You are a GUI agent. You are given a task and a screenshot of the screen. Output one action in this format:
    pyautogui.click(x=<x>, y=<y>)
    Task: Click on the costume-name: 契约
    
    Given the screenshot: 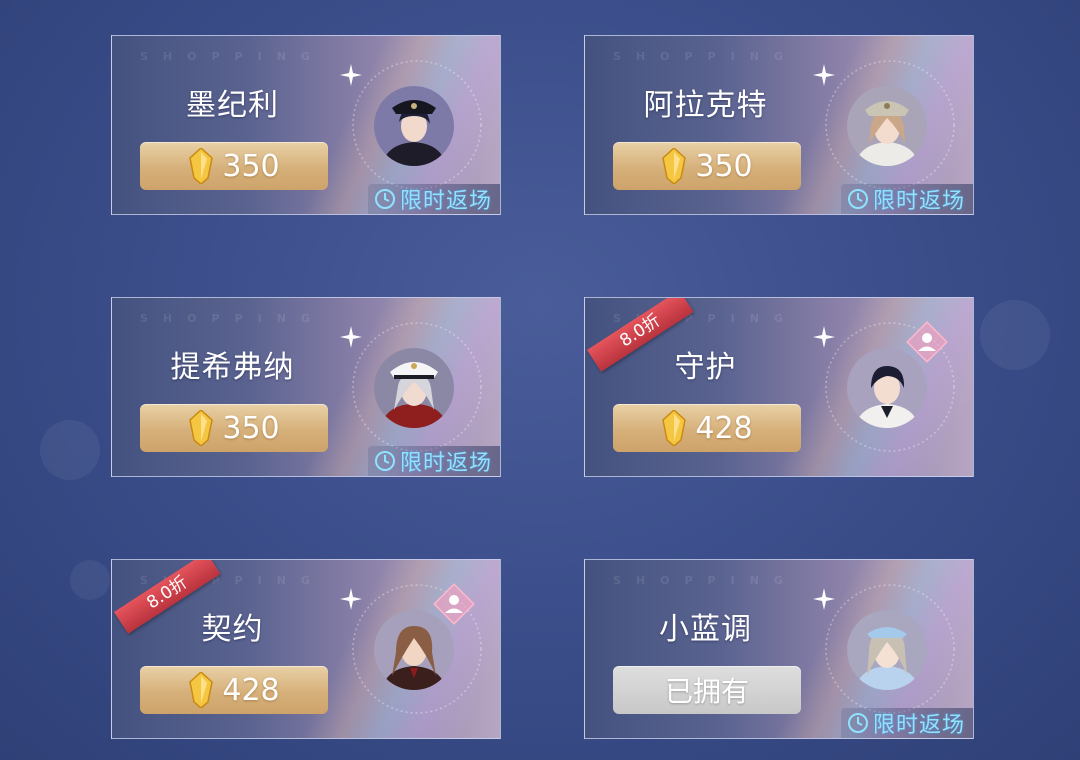 What is the action you would take?
    pyautogui.click(x=232, y=629)
    